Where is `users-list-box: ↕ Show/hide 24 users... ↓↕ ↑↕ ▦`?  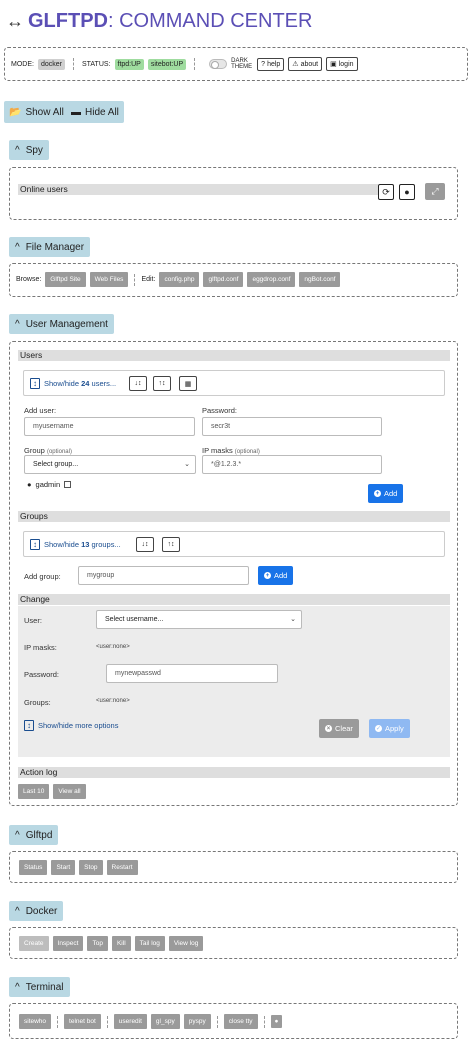 users-list-box: ↕ Show/hide 24 users... ↓↕ ↑↕ ▦ is located at coordinates (234, 383).